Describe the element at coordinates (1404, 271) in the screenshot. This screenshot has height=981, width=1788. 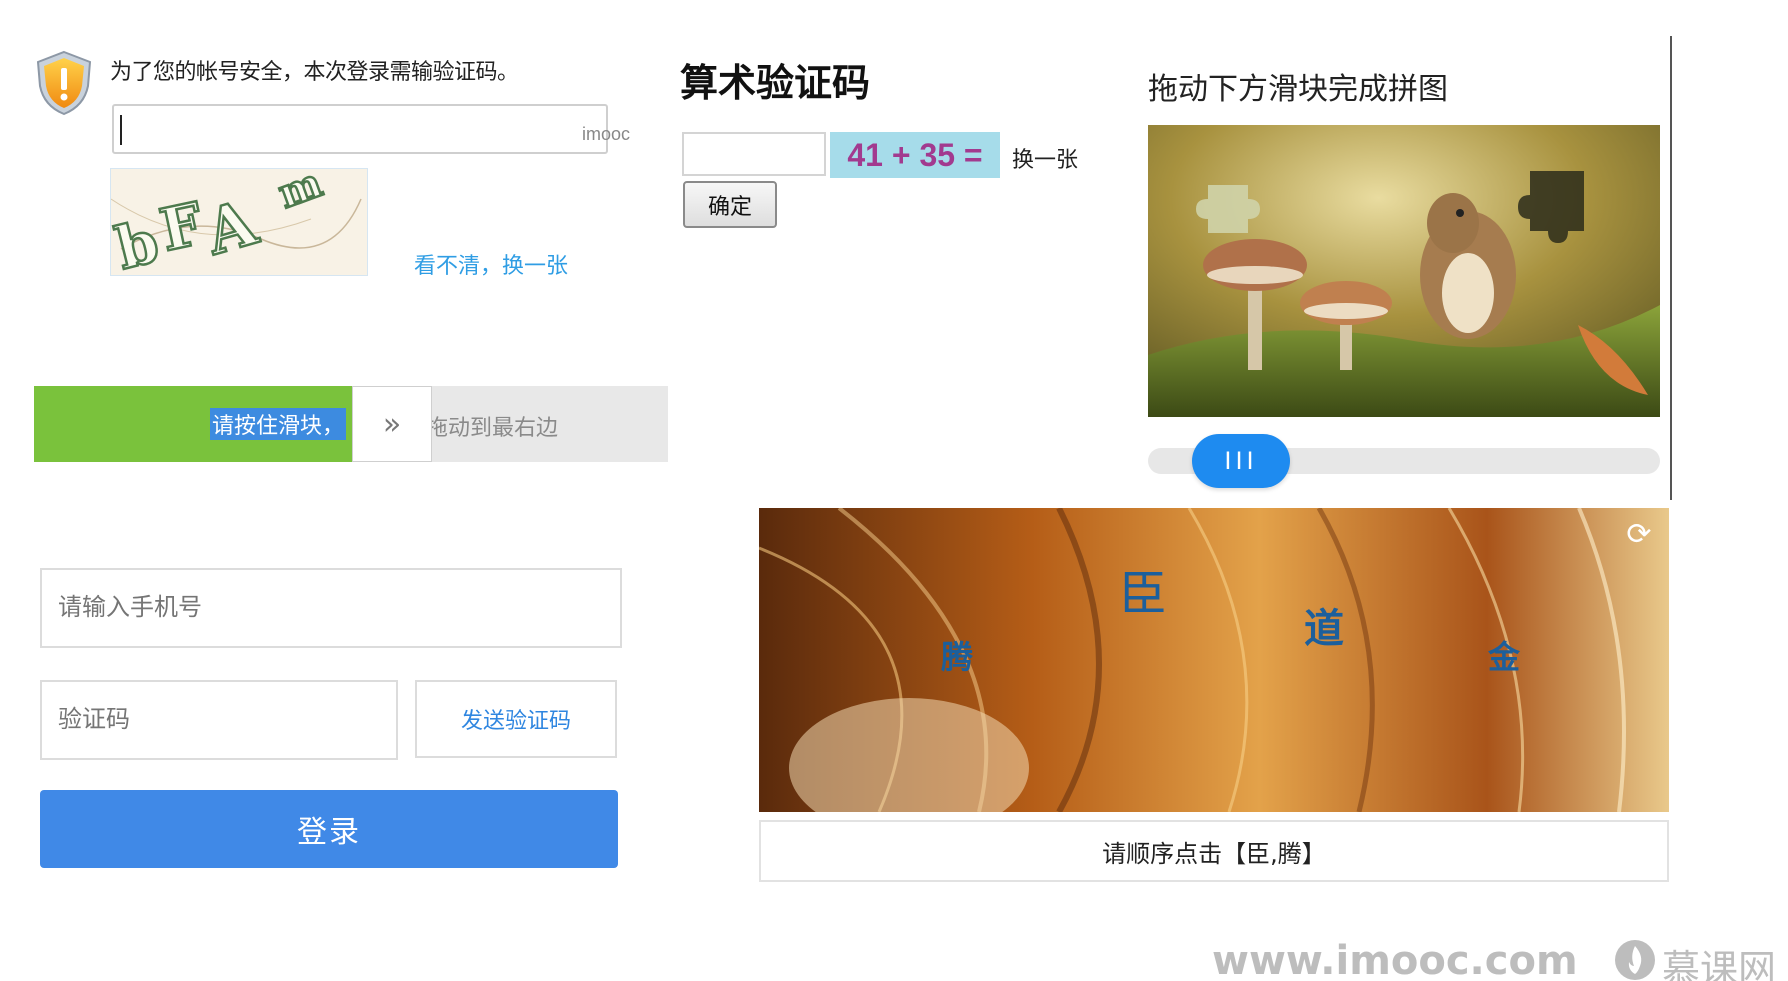
I see `puzzle-background-image` at that location.